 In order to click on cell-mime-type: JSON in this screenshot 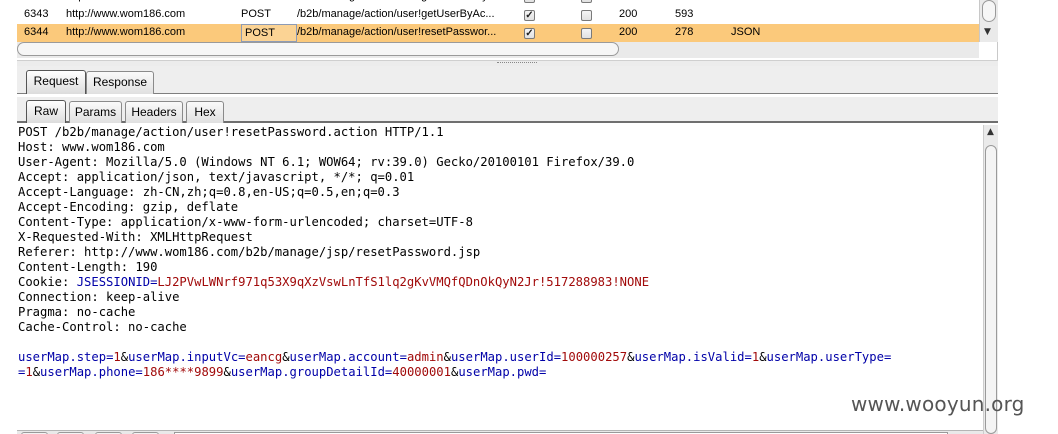, I will do `click(746, 32)`.